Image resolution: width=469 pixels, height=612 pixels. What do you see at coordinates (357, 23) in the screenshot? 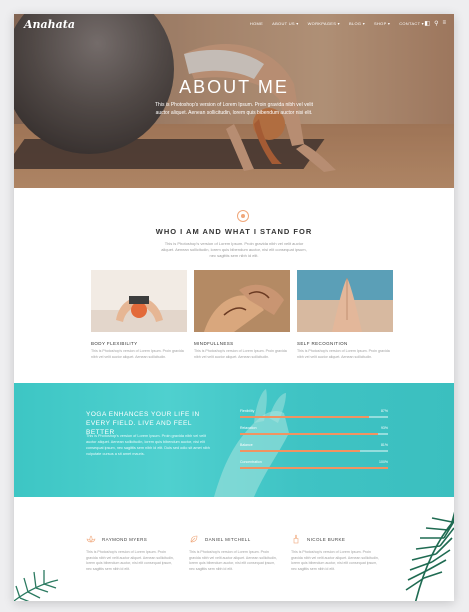
I see `menu-item-blog: BLOG ▾` at bounding box center [357, 23].